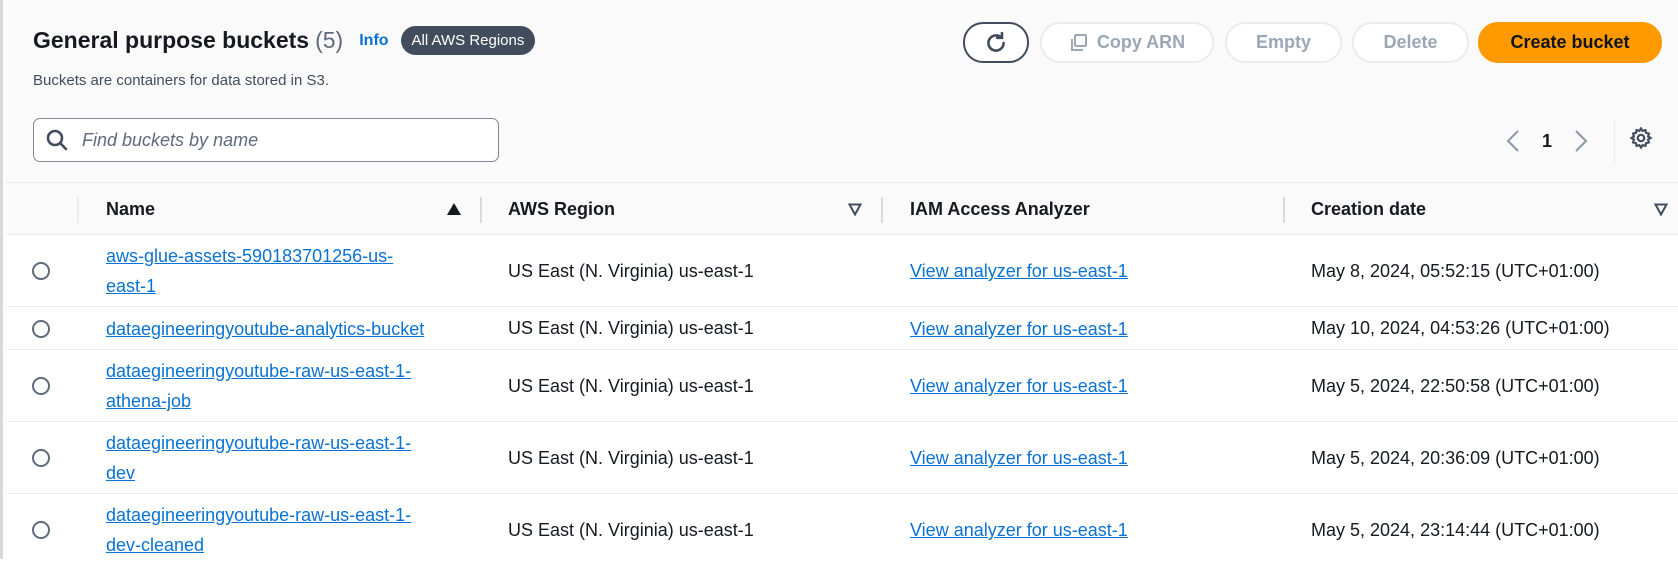 The image size is (1678, 566). Describe the element at coordinates (454, 209) in the screenshot. I see `sort-ascending-icon` at that location.